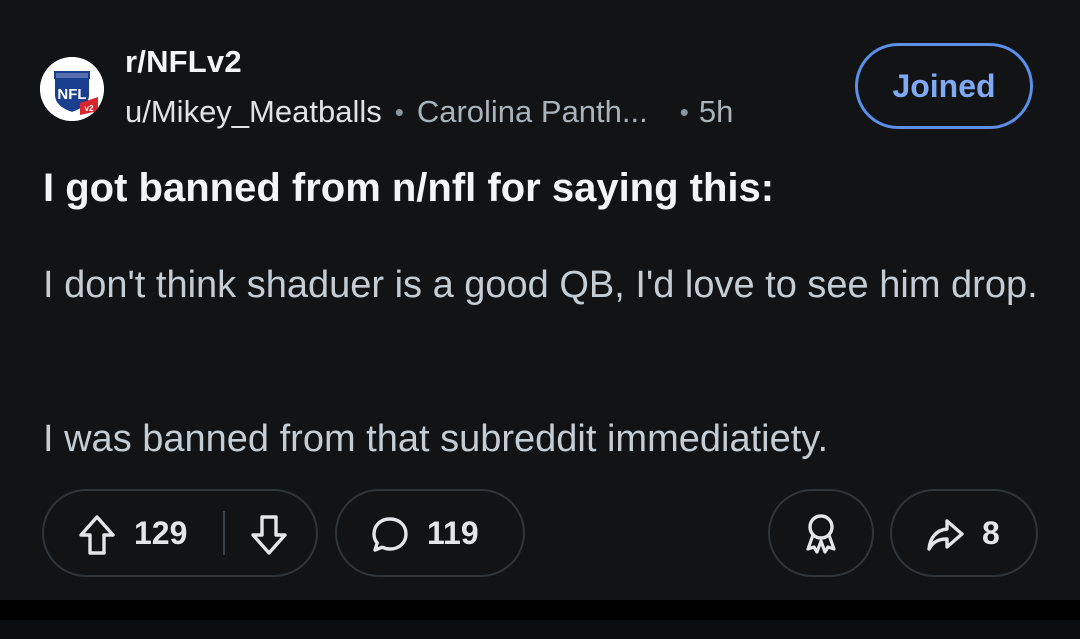  What do you see at coordinates (161, 533) in the screenshot?
I see `vote-count: 129` at bounding box center [161, 533].